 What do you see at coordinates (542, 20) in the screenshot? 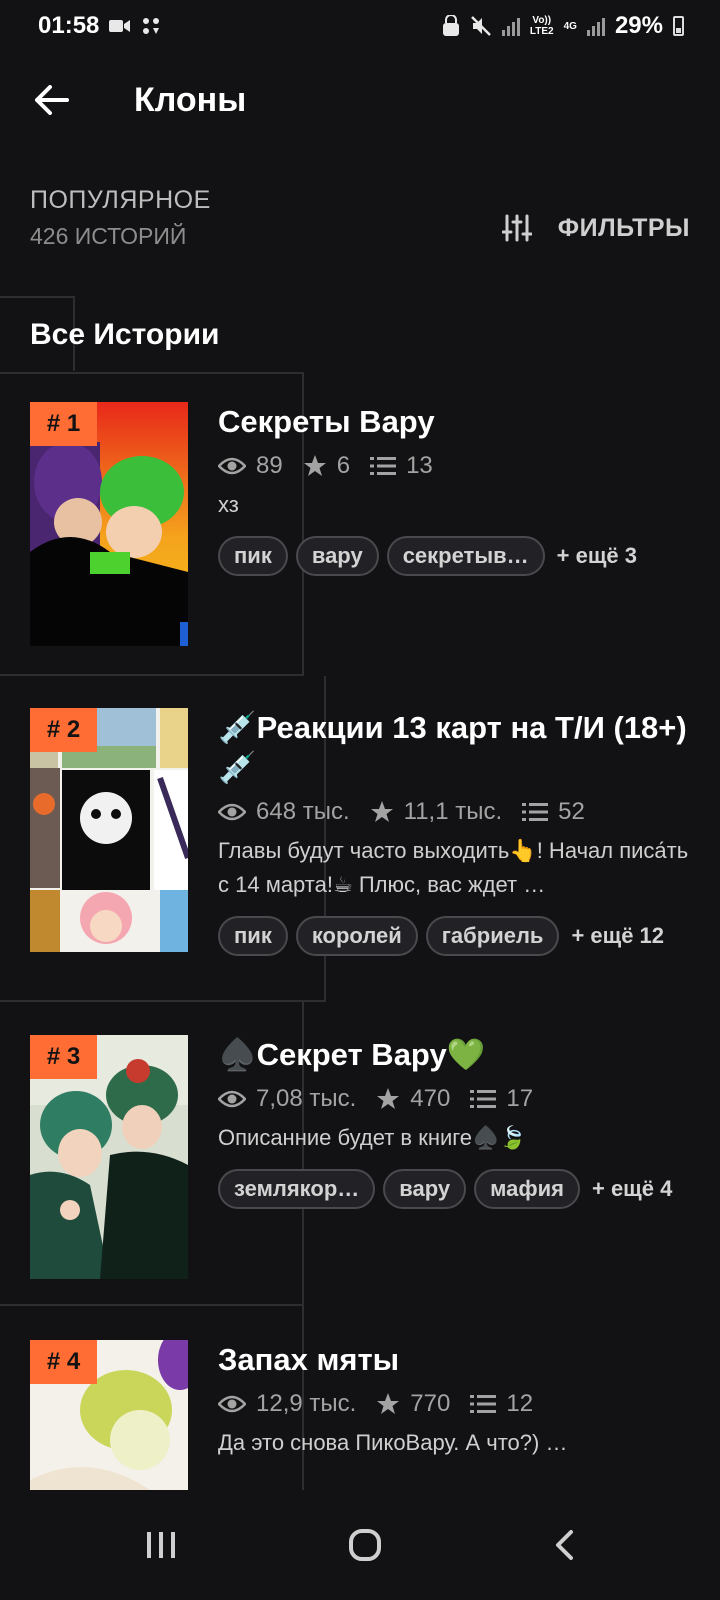
I see `volte-label: Vo))` at bounding box center [542, 20].